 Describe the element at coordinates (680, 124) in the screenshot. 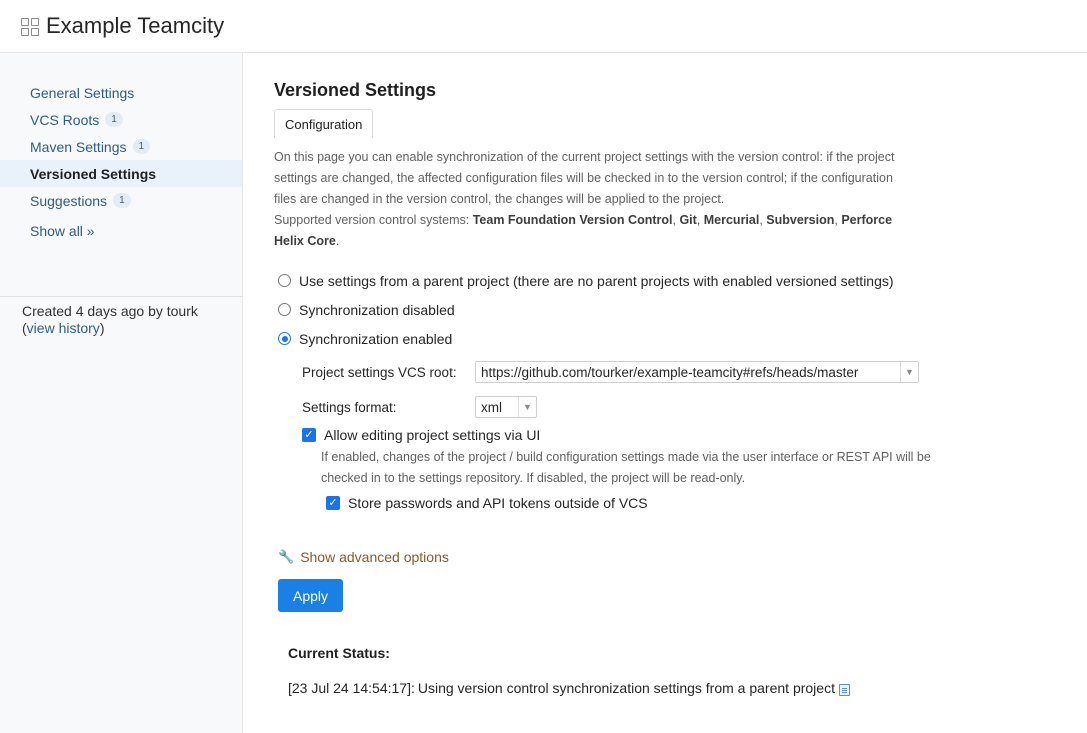

I see `tab-bar: Configuration` at that location.